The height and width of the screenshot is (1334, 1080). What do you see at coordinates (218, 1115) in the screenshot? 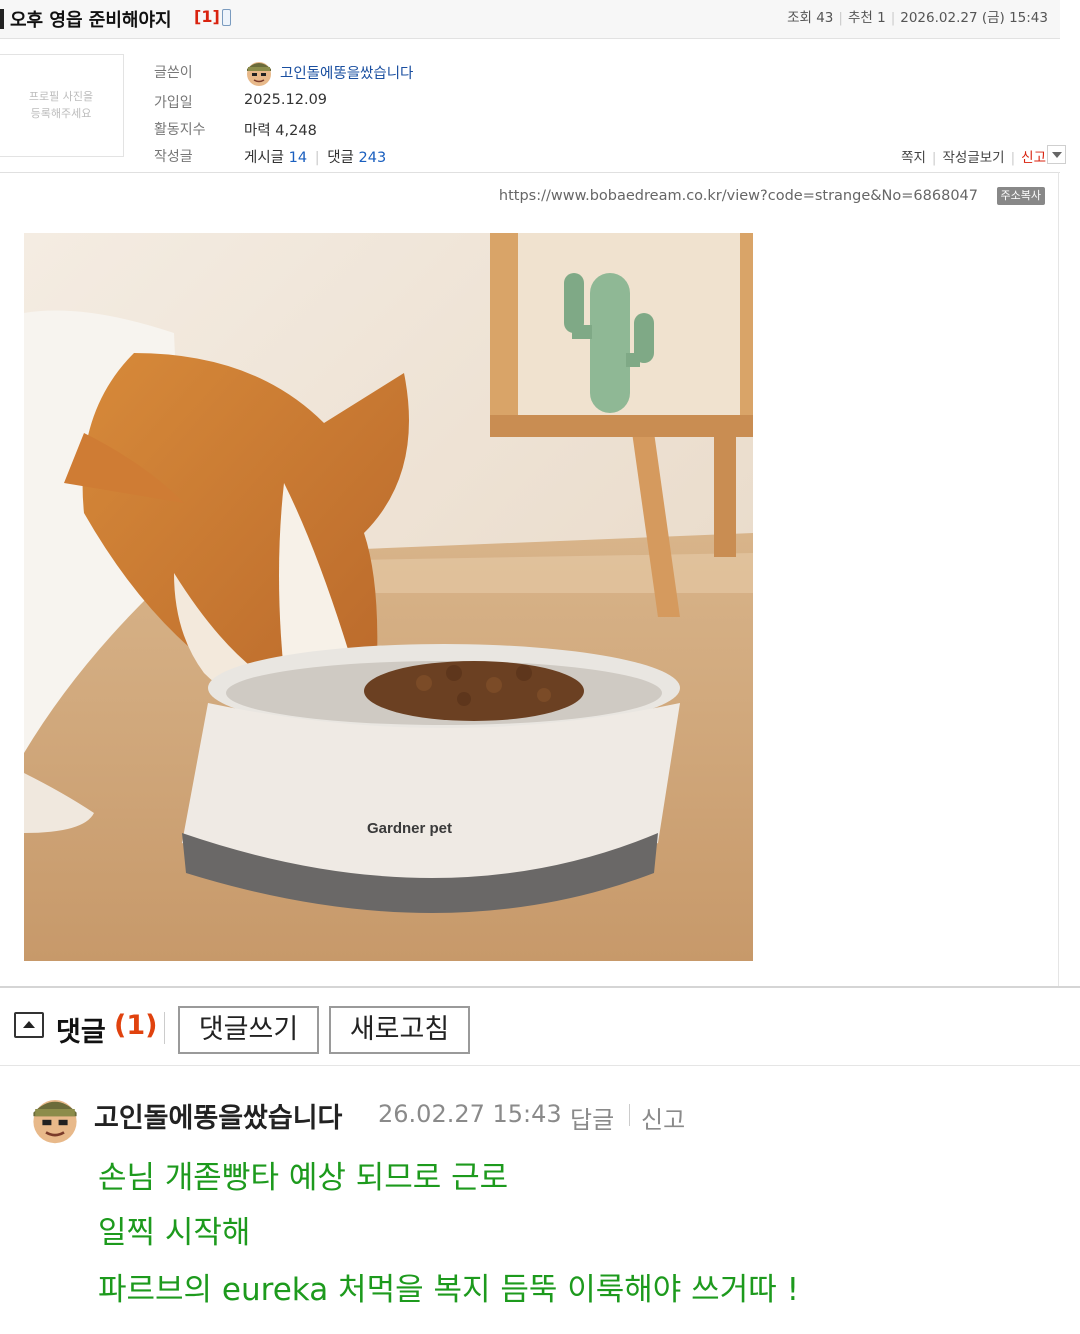
I see `comment-author-name: 고인돌에똥을쌌습니다` at bounding box center [218, 1115].